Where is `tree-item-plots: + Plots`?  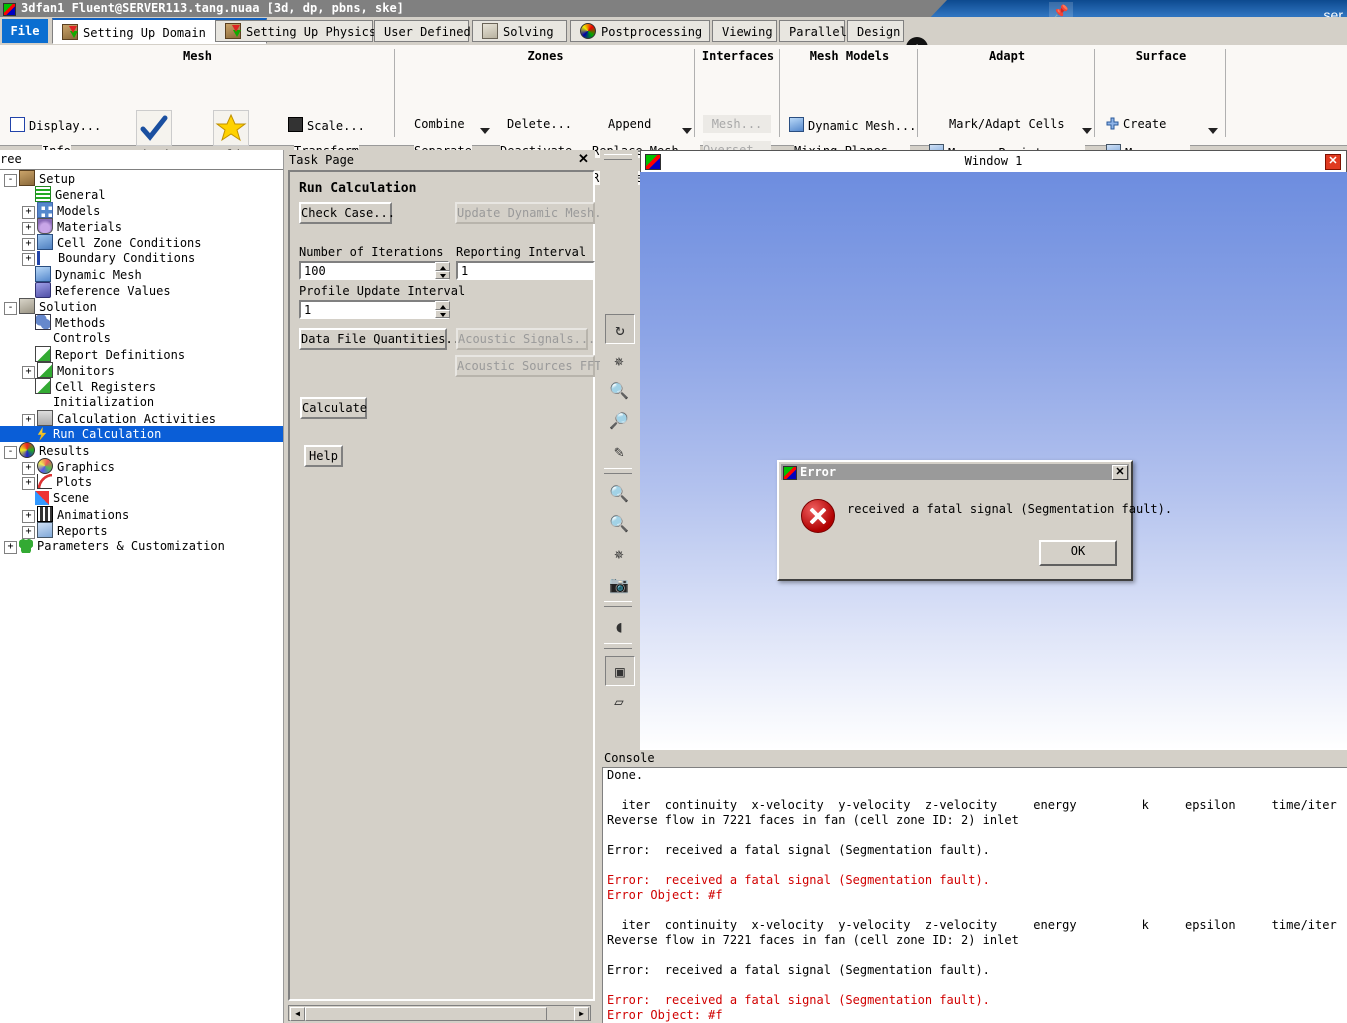 tree-item-plots: + Plots is located at coordinates (141, 482).